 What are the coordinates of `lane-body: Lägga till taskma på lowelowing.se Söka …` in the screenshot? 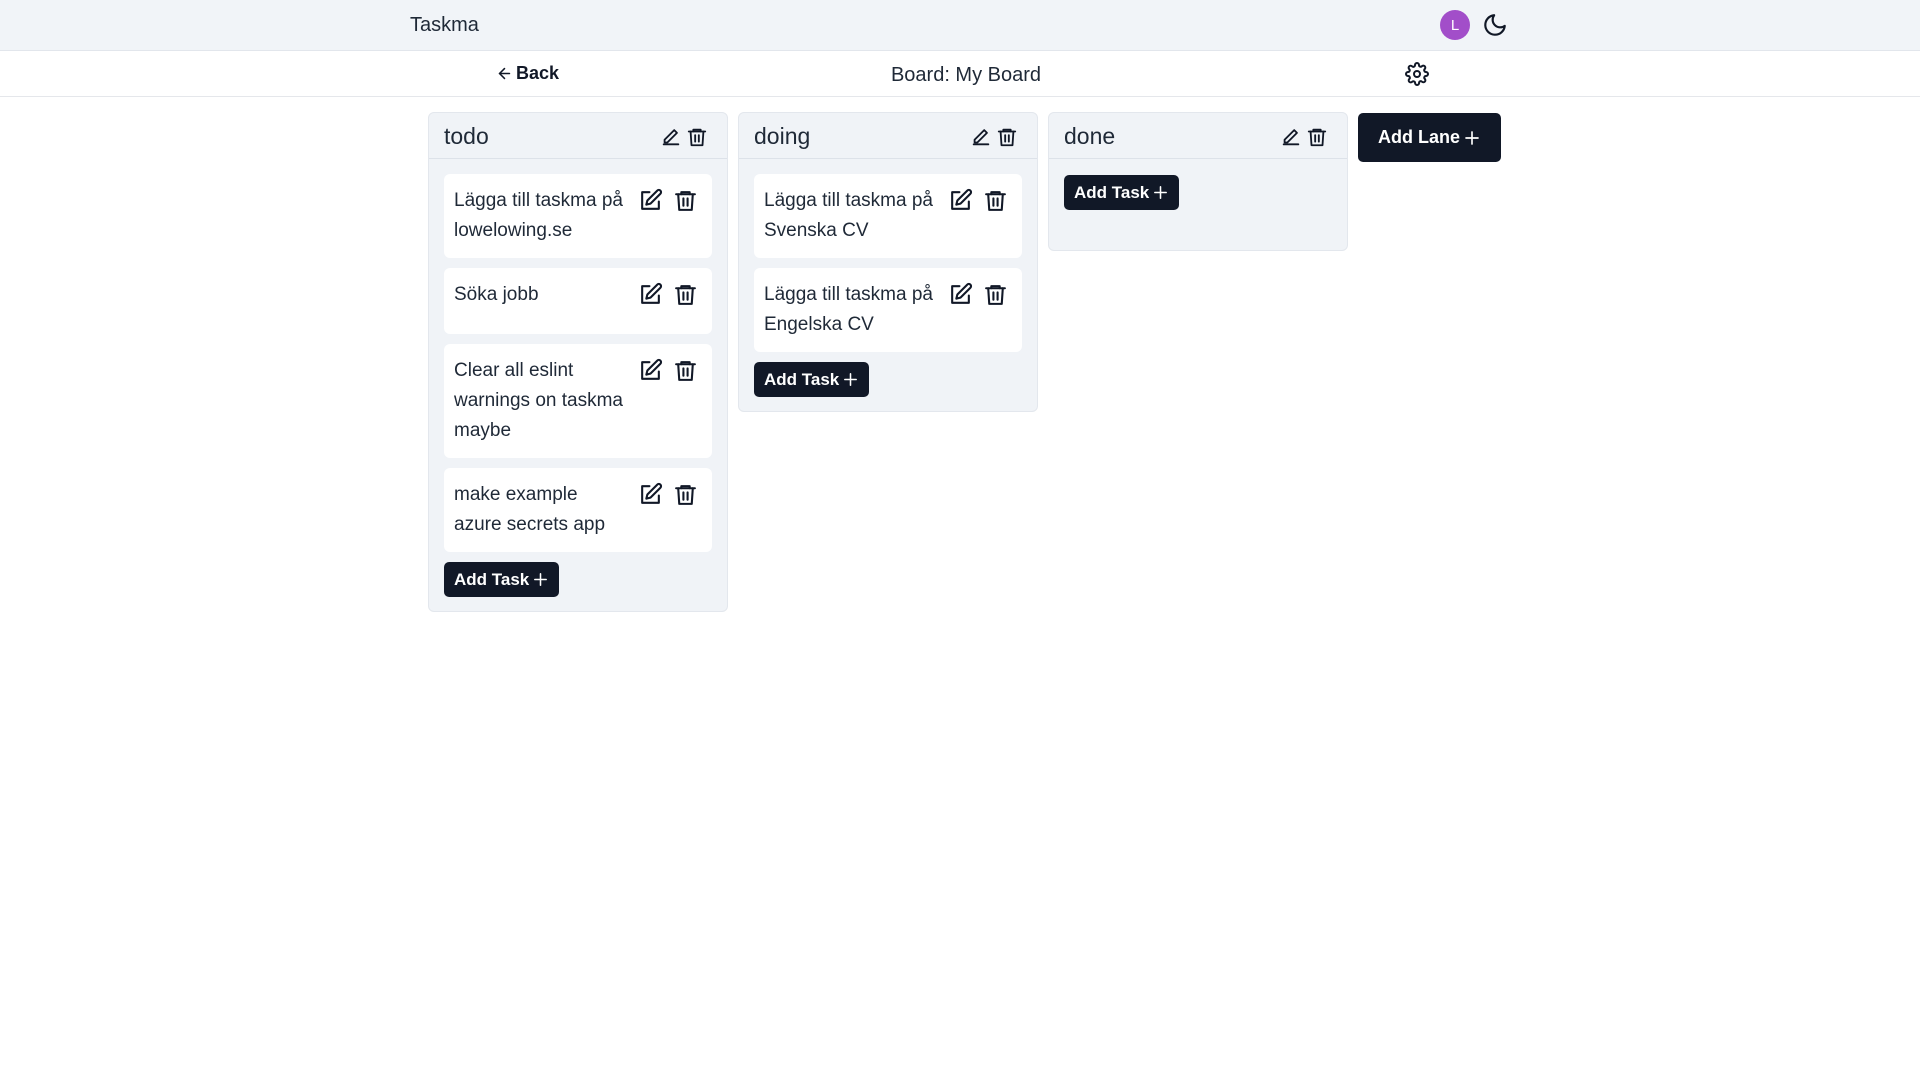 It's located at (578, 385).